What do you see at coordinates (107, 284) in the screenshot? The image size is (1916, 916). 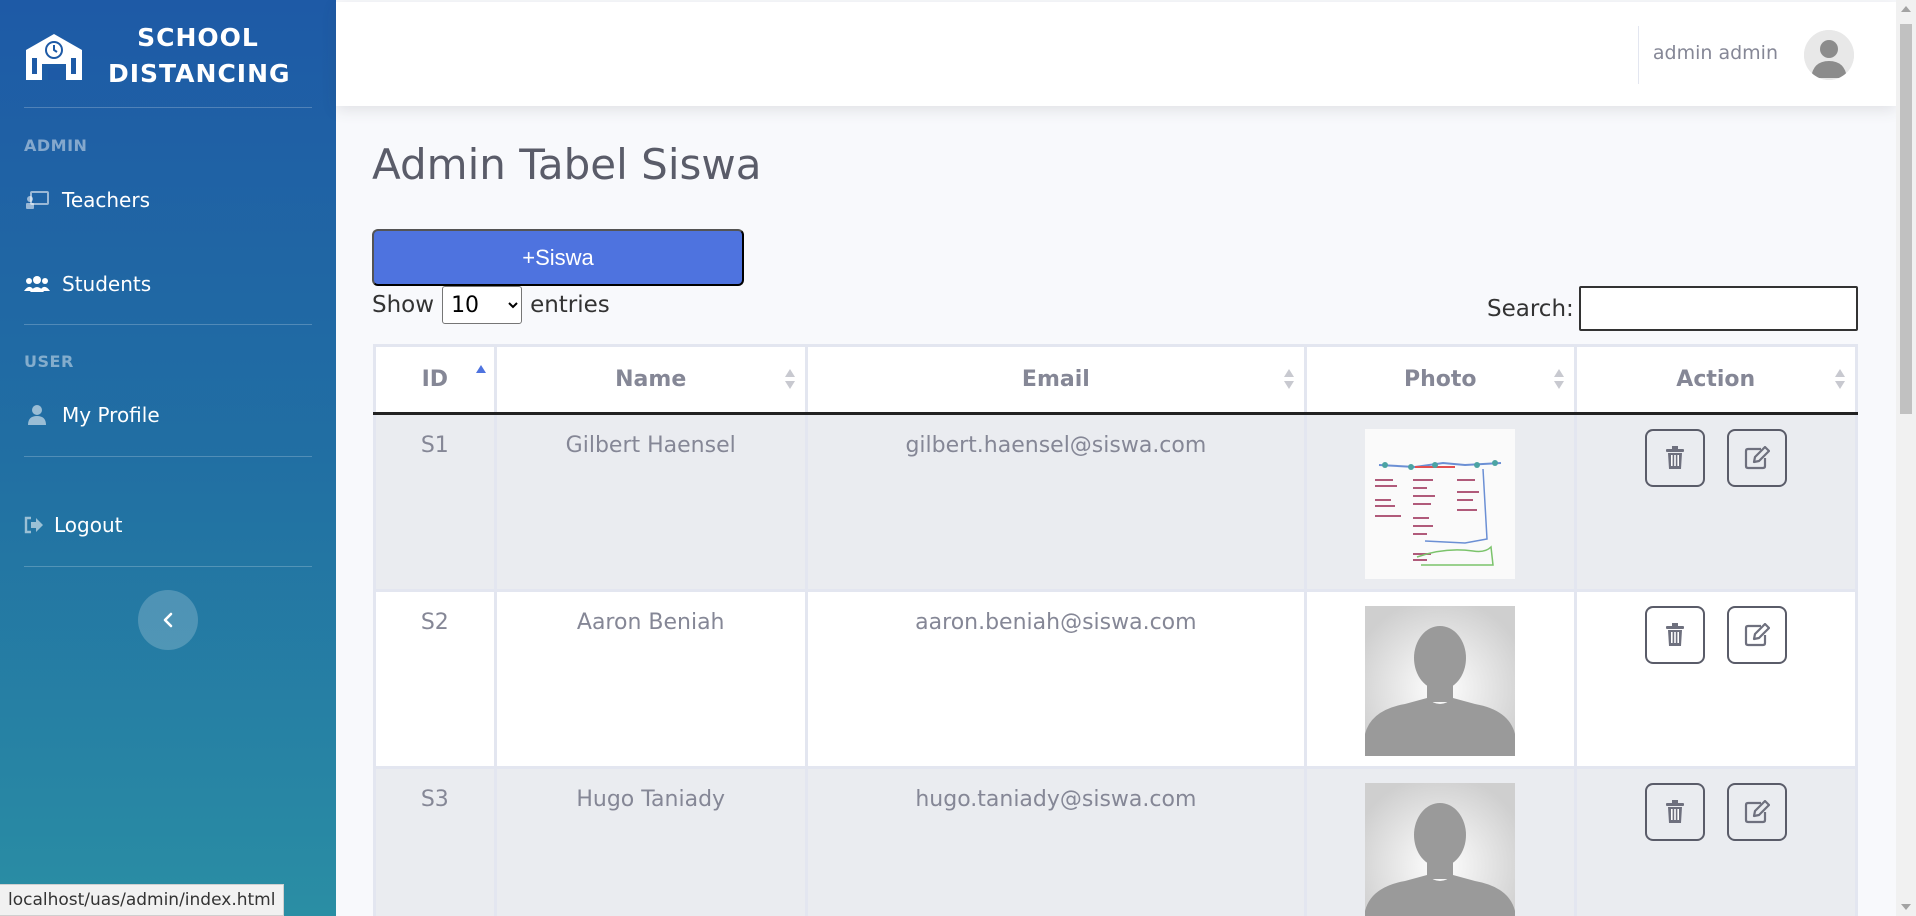 I see `sidebar-item-label: Students` at bounding box center [107, 284].